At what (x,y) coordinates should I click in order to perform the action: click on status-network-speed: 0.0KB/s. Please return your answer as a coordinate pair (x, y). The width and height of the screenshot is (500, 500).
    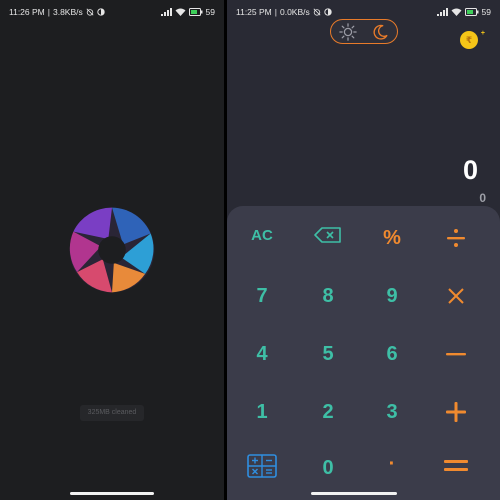
    Looking at the image, I should click on (294, 12).